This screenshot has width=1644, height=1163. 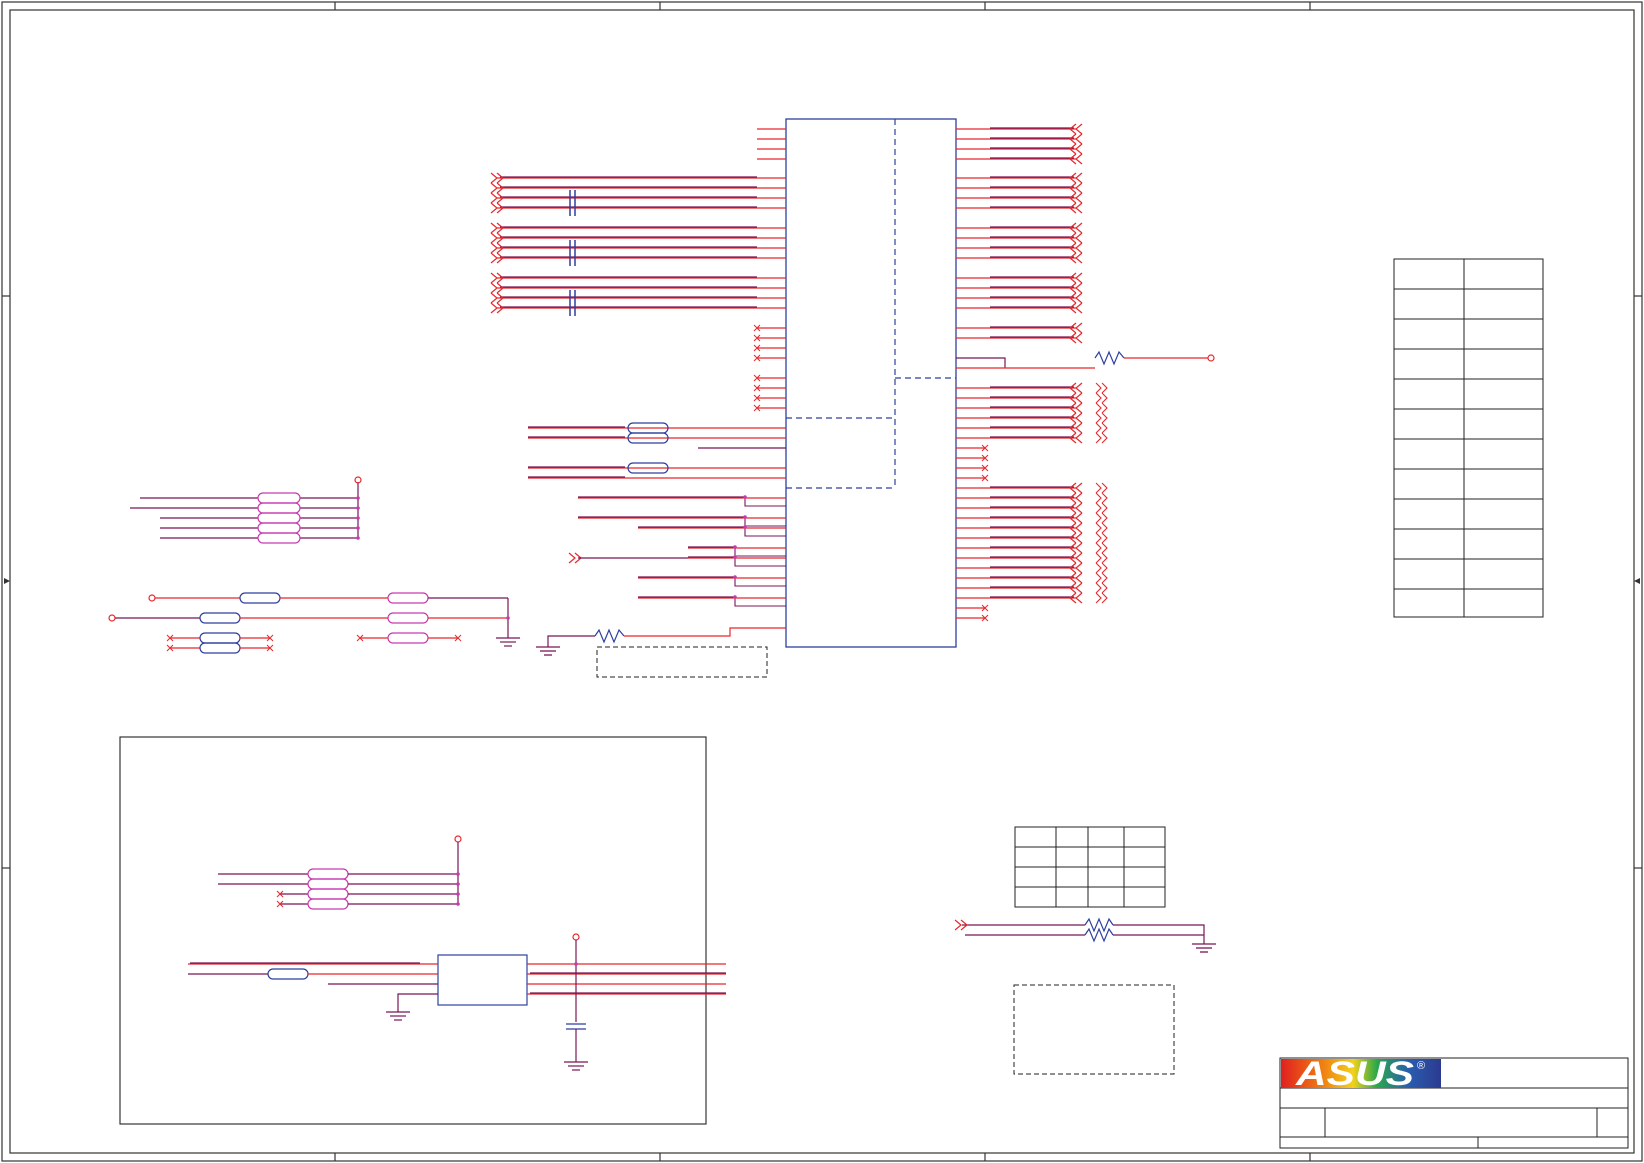 I want to click on table-frame, so click(x=1468, y=438).